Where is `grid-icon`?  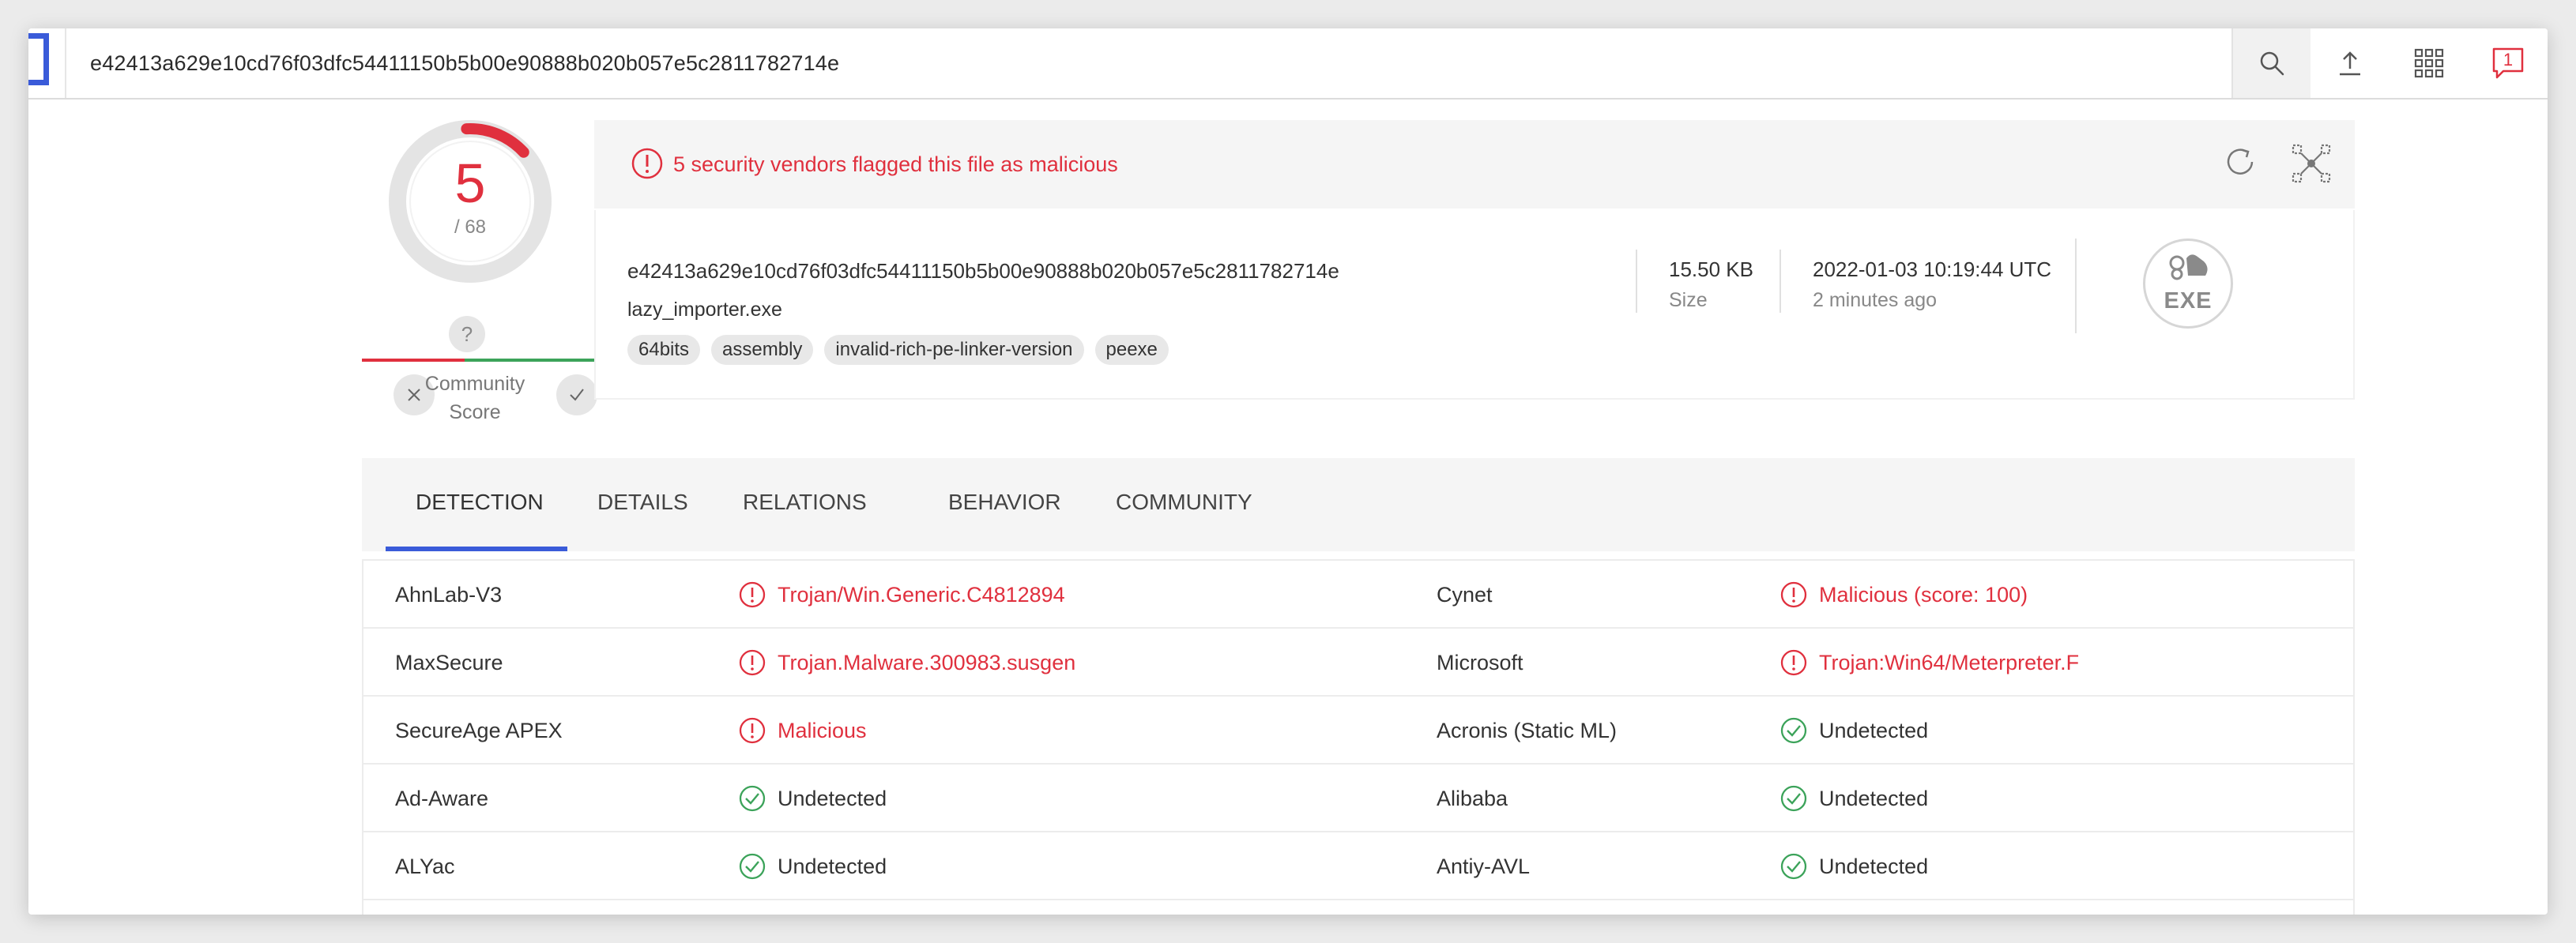
grid-icon is located at coordinates (2429, 63).